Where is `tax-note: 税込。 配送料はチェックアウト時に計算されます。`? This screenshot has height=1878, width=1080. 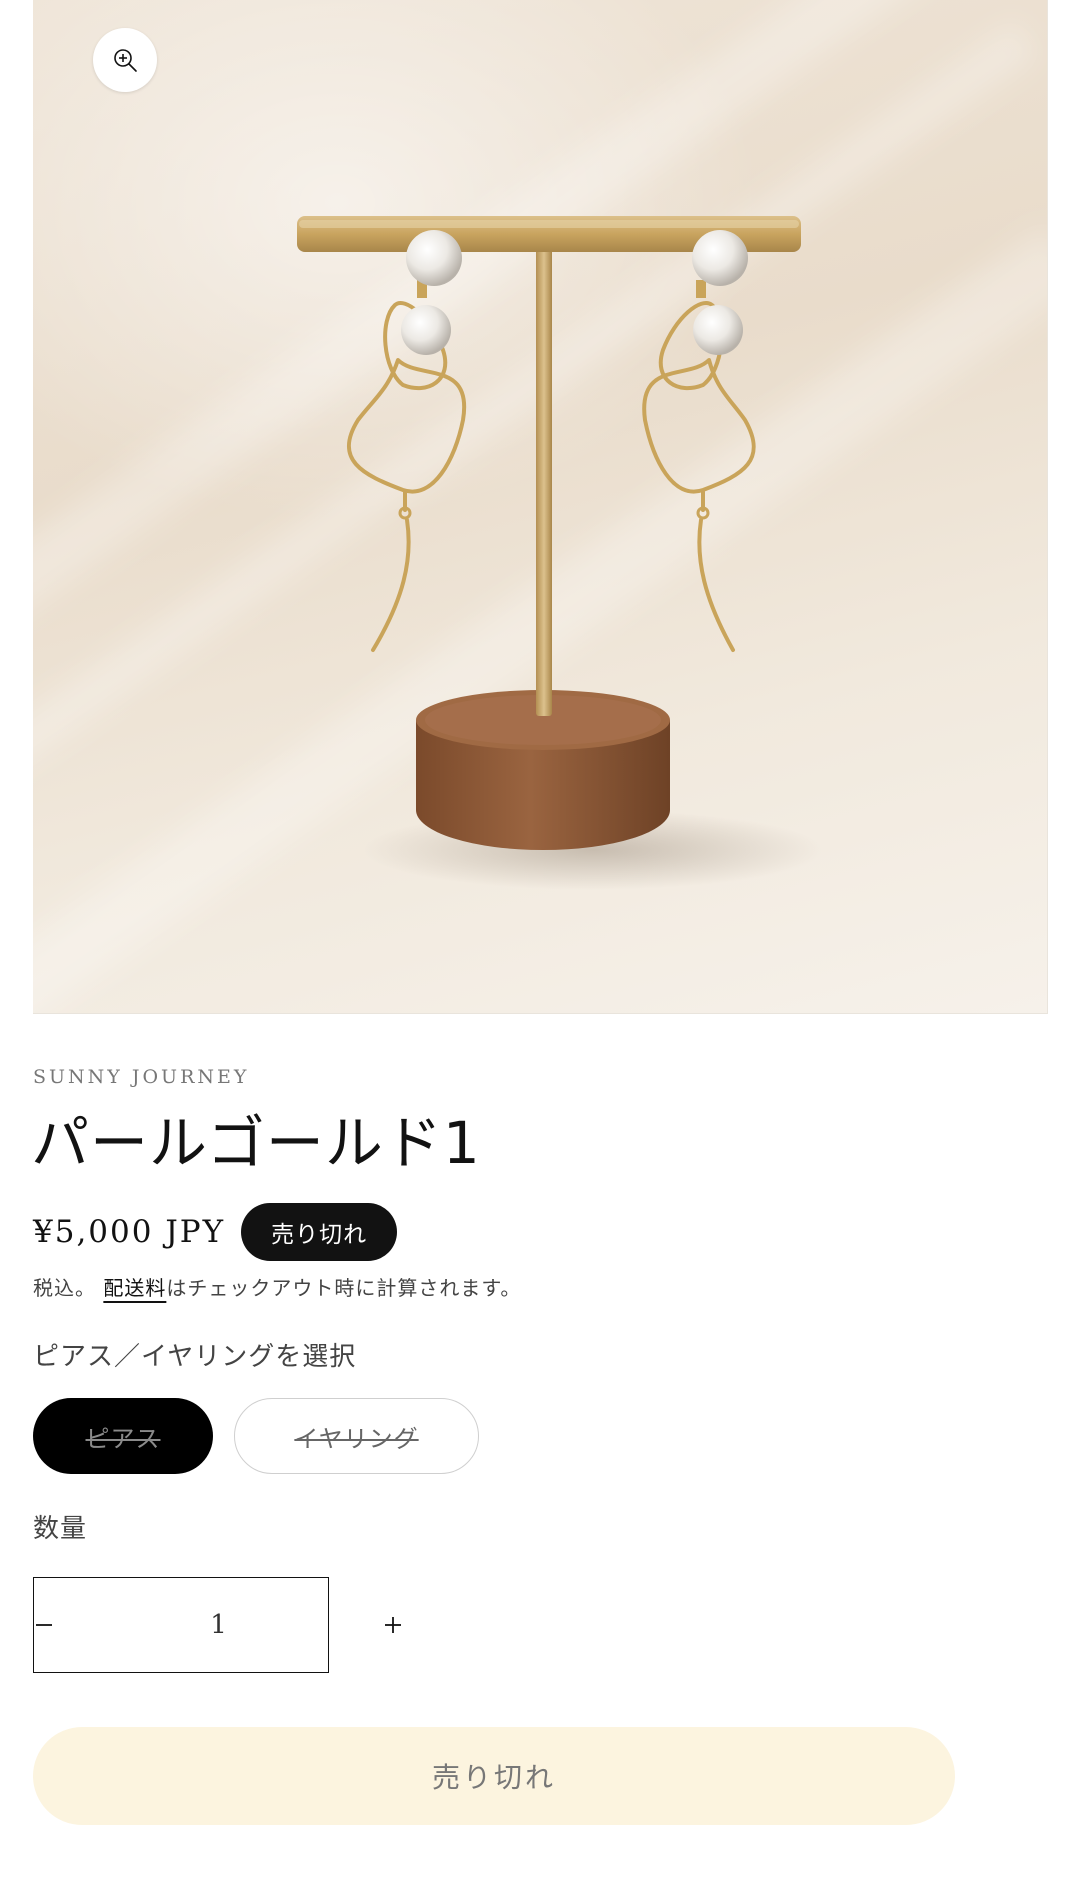
tax-note: 税込。 配送料はチェックアウト時に計算されます。 is located at coordinates (277, 1286).